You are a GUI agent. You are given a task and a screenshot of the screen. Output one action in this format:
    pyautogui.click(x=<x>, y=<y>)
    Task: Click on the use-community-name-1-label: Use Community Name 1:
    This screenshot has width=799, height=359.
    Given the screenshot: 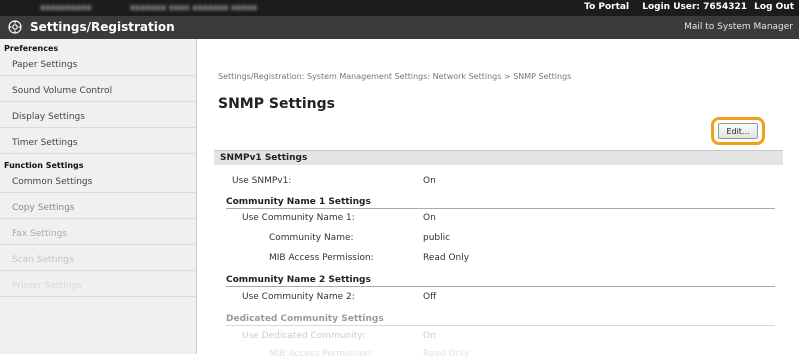 What is the action you would take?
    pyautogui.click(x=298, y=218)
    